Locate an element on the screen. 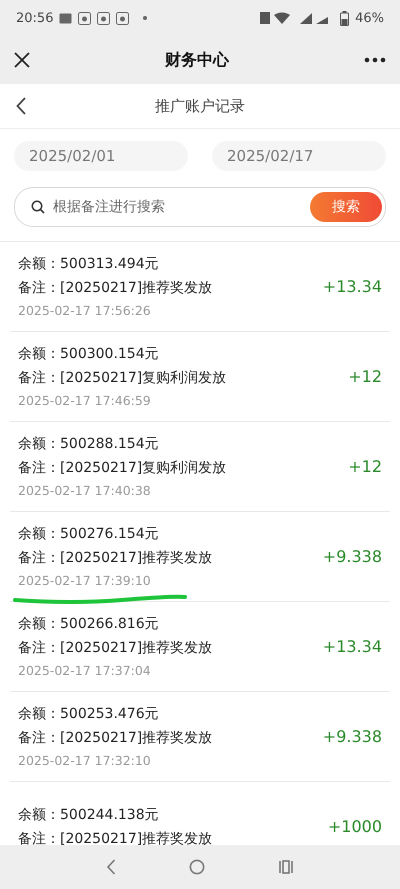 This screenshot has width=400, height=889. record-time: 2025-02-17 17:46:59 is located at coordinates (84, 400).